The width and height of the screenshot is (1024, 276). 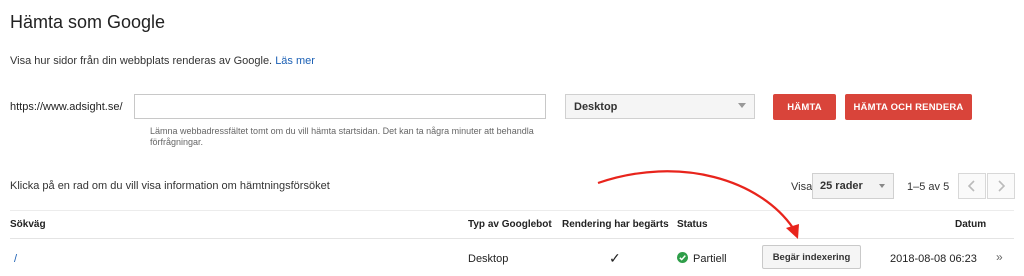 I want to click on rows-per-page-select: 25 rader, so click(x=853, y=186).